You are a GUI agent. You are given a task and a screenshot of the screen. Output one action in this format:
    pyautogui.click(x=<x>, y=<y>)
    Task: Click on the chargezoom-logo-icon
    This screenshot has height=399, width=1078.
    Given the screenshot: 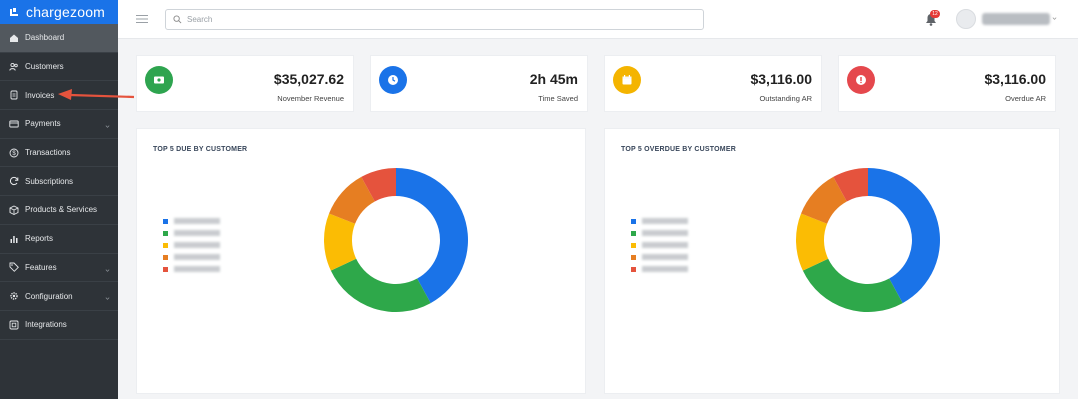 What is the action you would take?
    pyautogui.click(x=14, y=12)
    